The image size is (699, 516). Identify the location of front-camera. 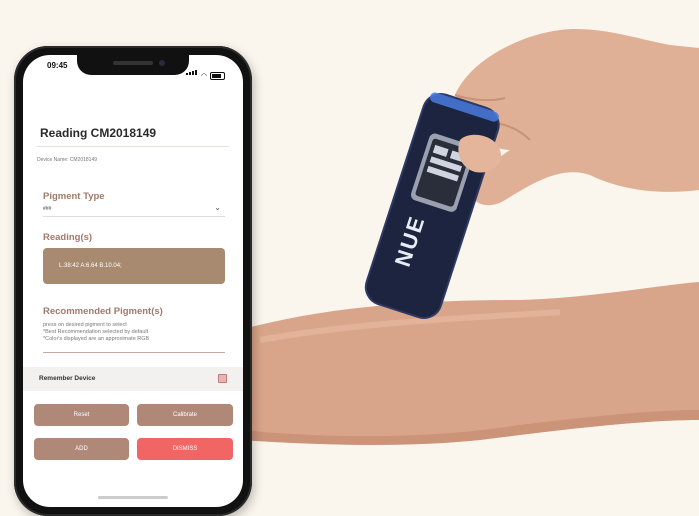
(162, 63).